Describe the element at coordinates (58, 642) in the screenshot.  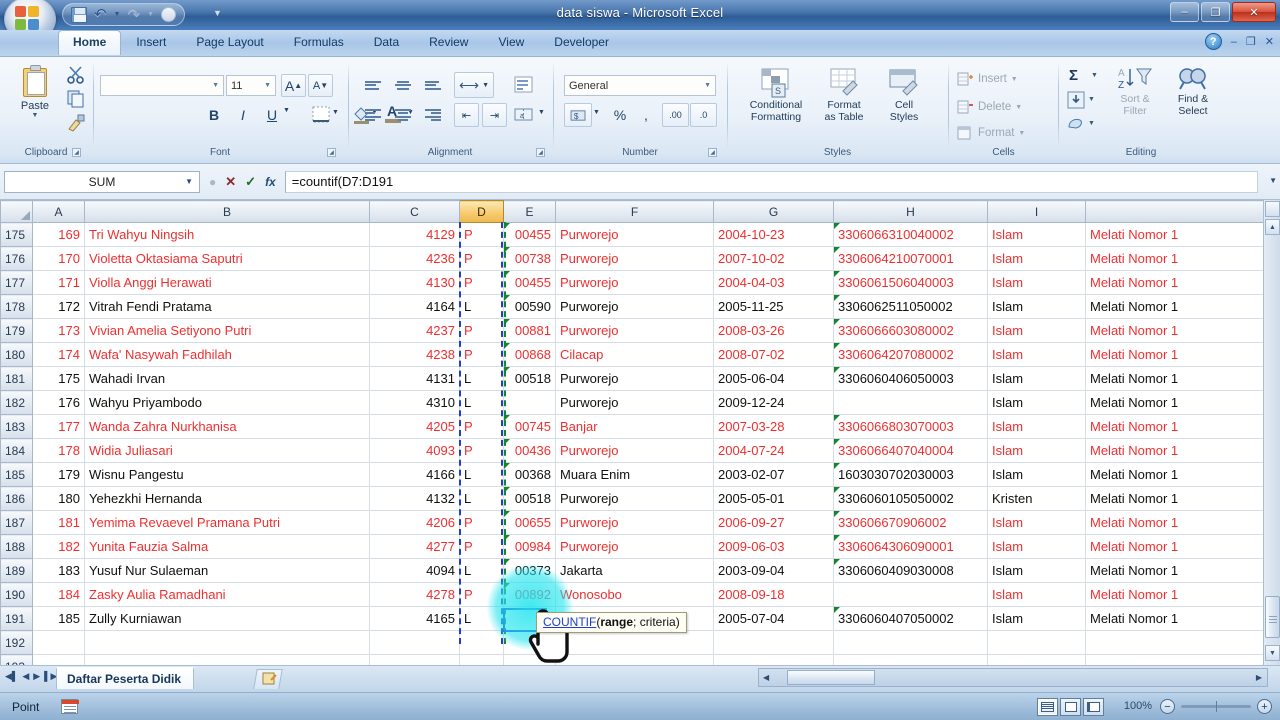
I see `cell-a` at that location.